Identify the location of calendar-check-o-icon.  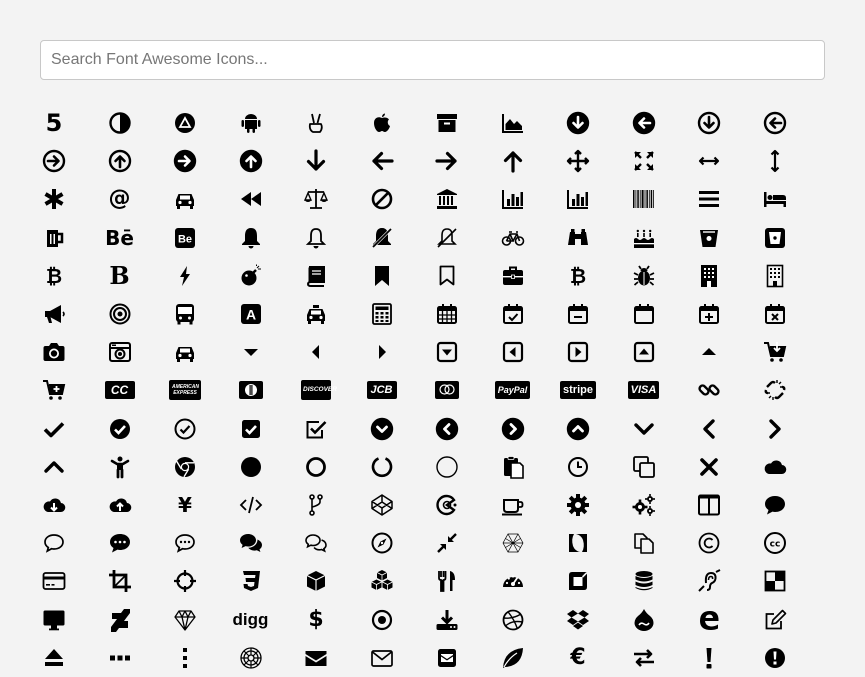
(513, 314).